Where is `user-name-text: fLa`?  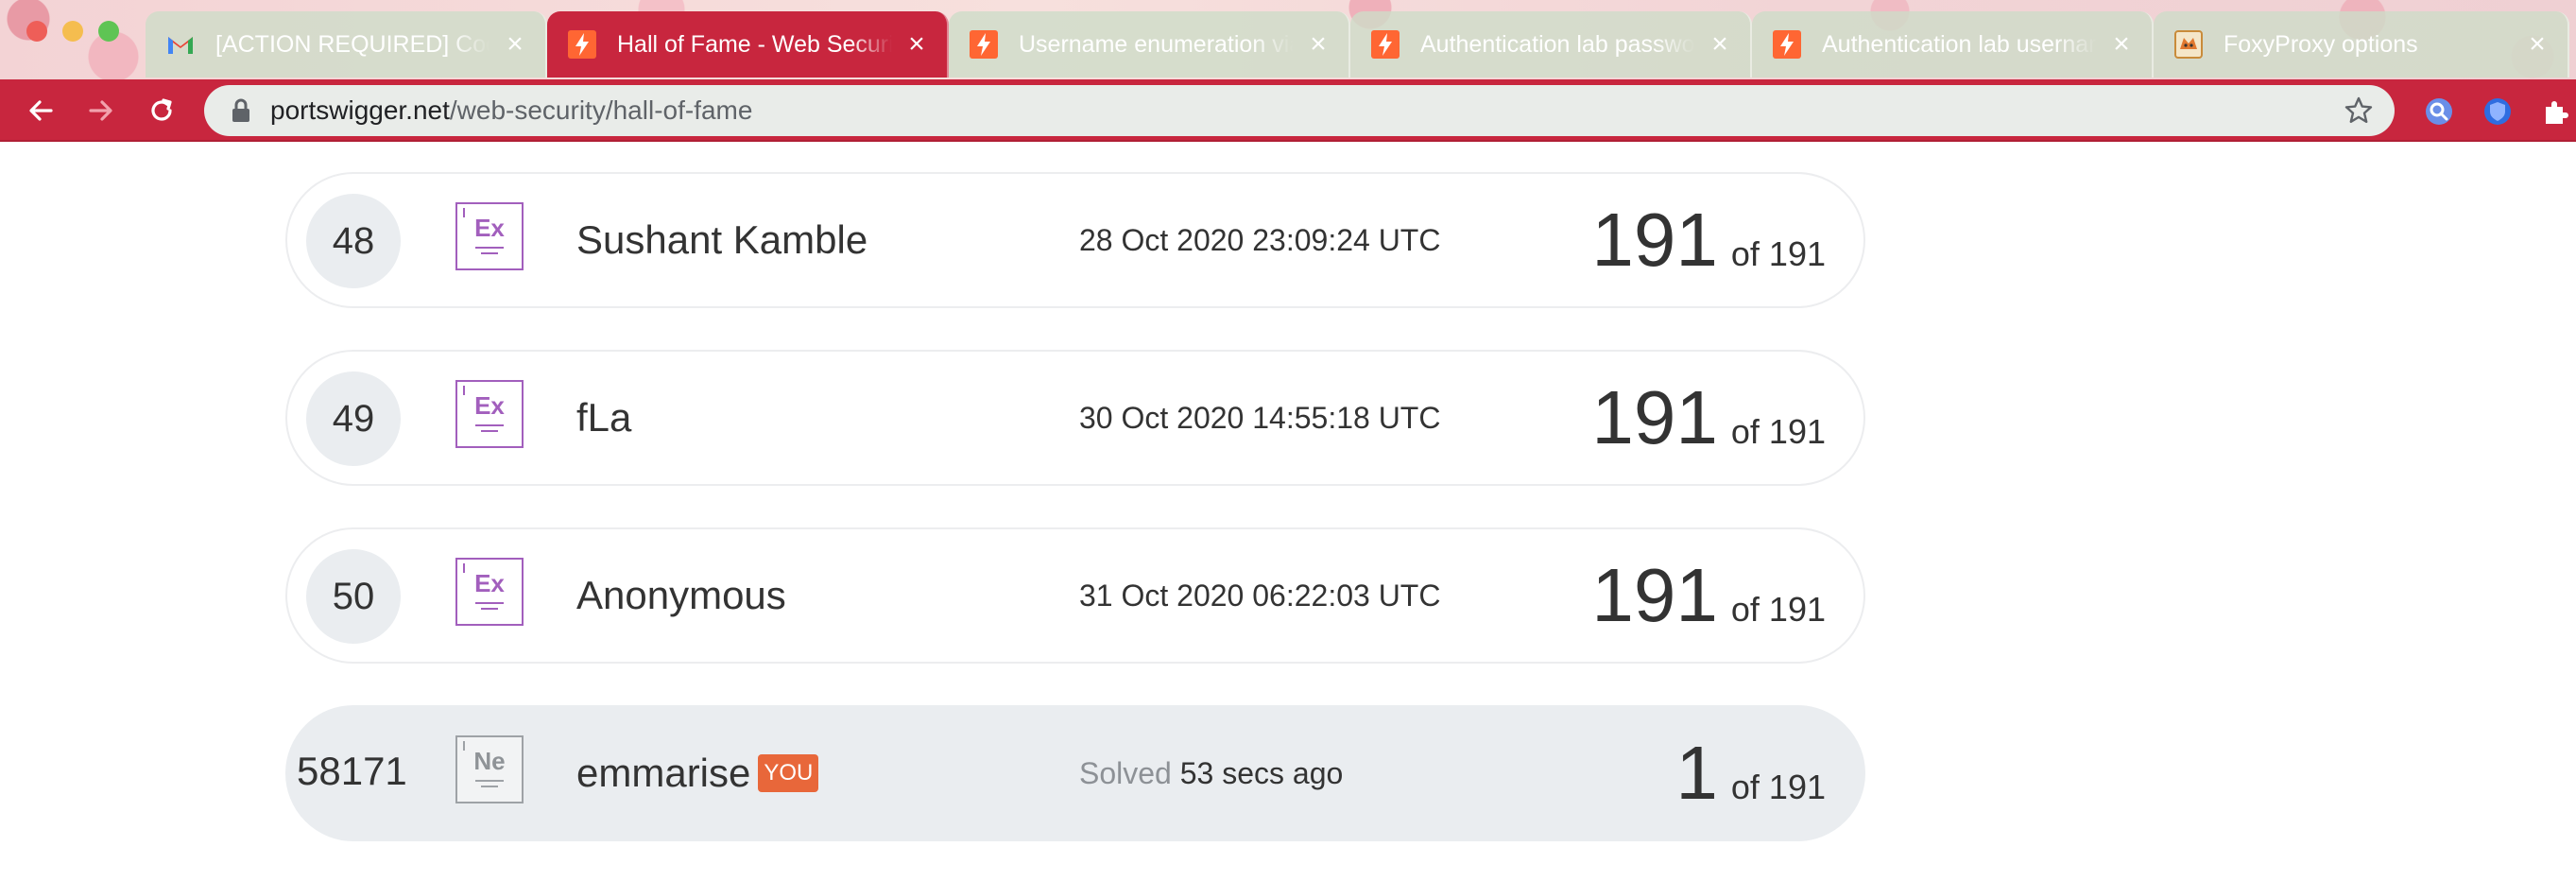
user-name-text: fLa is located at coordinates (604, 417).